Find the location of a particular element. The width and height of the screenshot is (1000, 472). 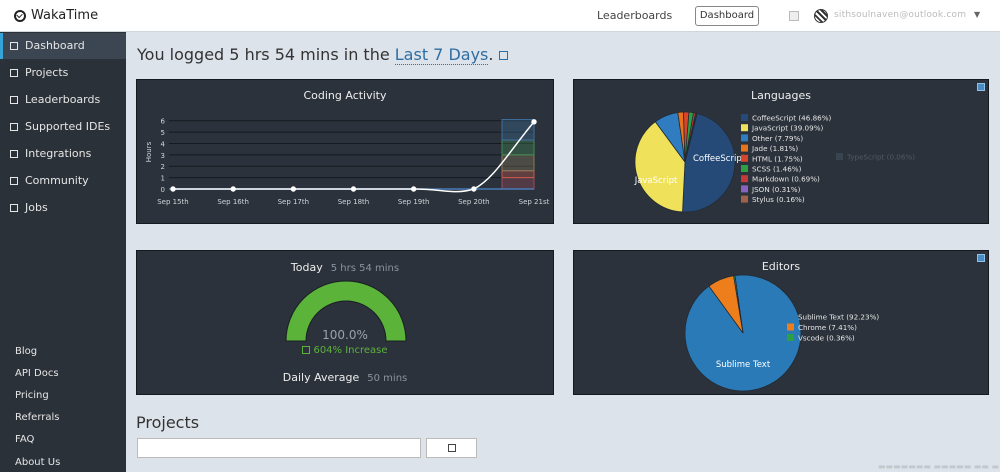

footer-link-api-docs: API Docs is located at coordinates (37, 373).